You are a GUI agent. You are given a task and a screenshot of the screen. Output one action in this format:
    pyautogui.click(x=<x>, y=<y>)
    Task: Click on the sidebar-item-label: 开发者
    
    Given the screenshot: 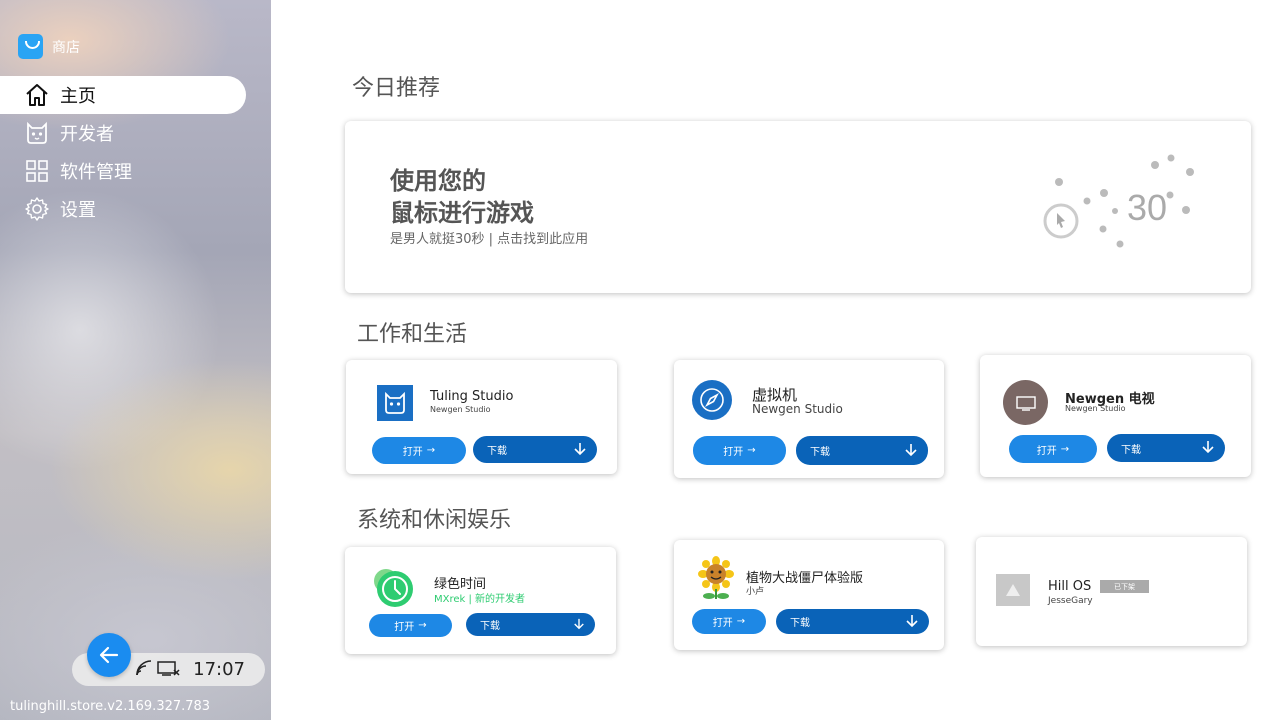 What is the action you would take?
    pyautogui.click(x=87, y=134)
    